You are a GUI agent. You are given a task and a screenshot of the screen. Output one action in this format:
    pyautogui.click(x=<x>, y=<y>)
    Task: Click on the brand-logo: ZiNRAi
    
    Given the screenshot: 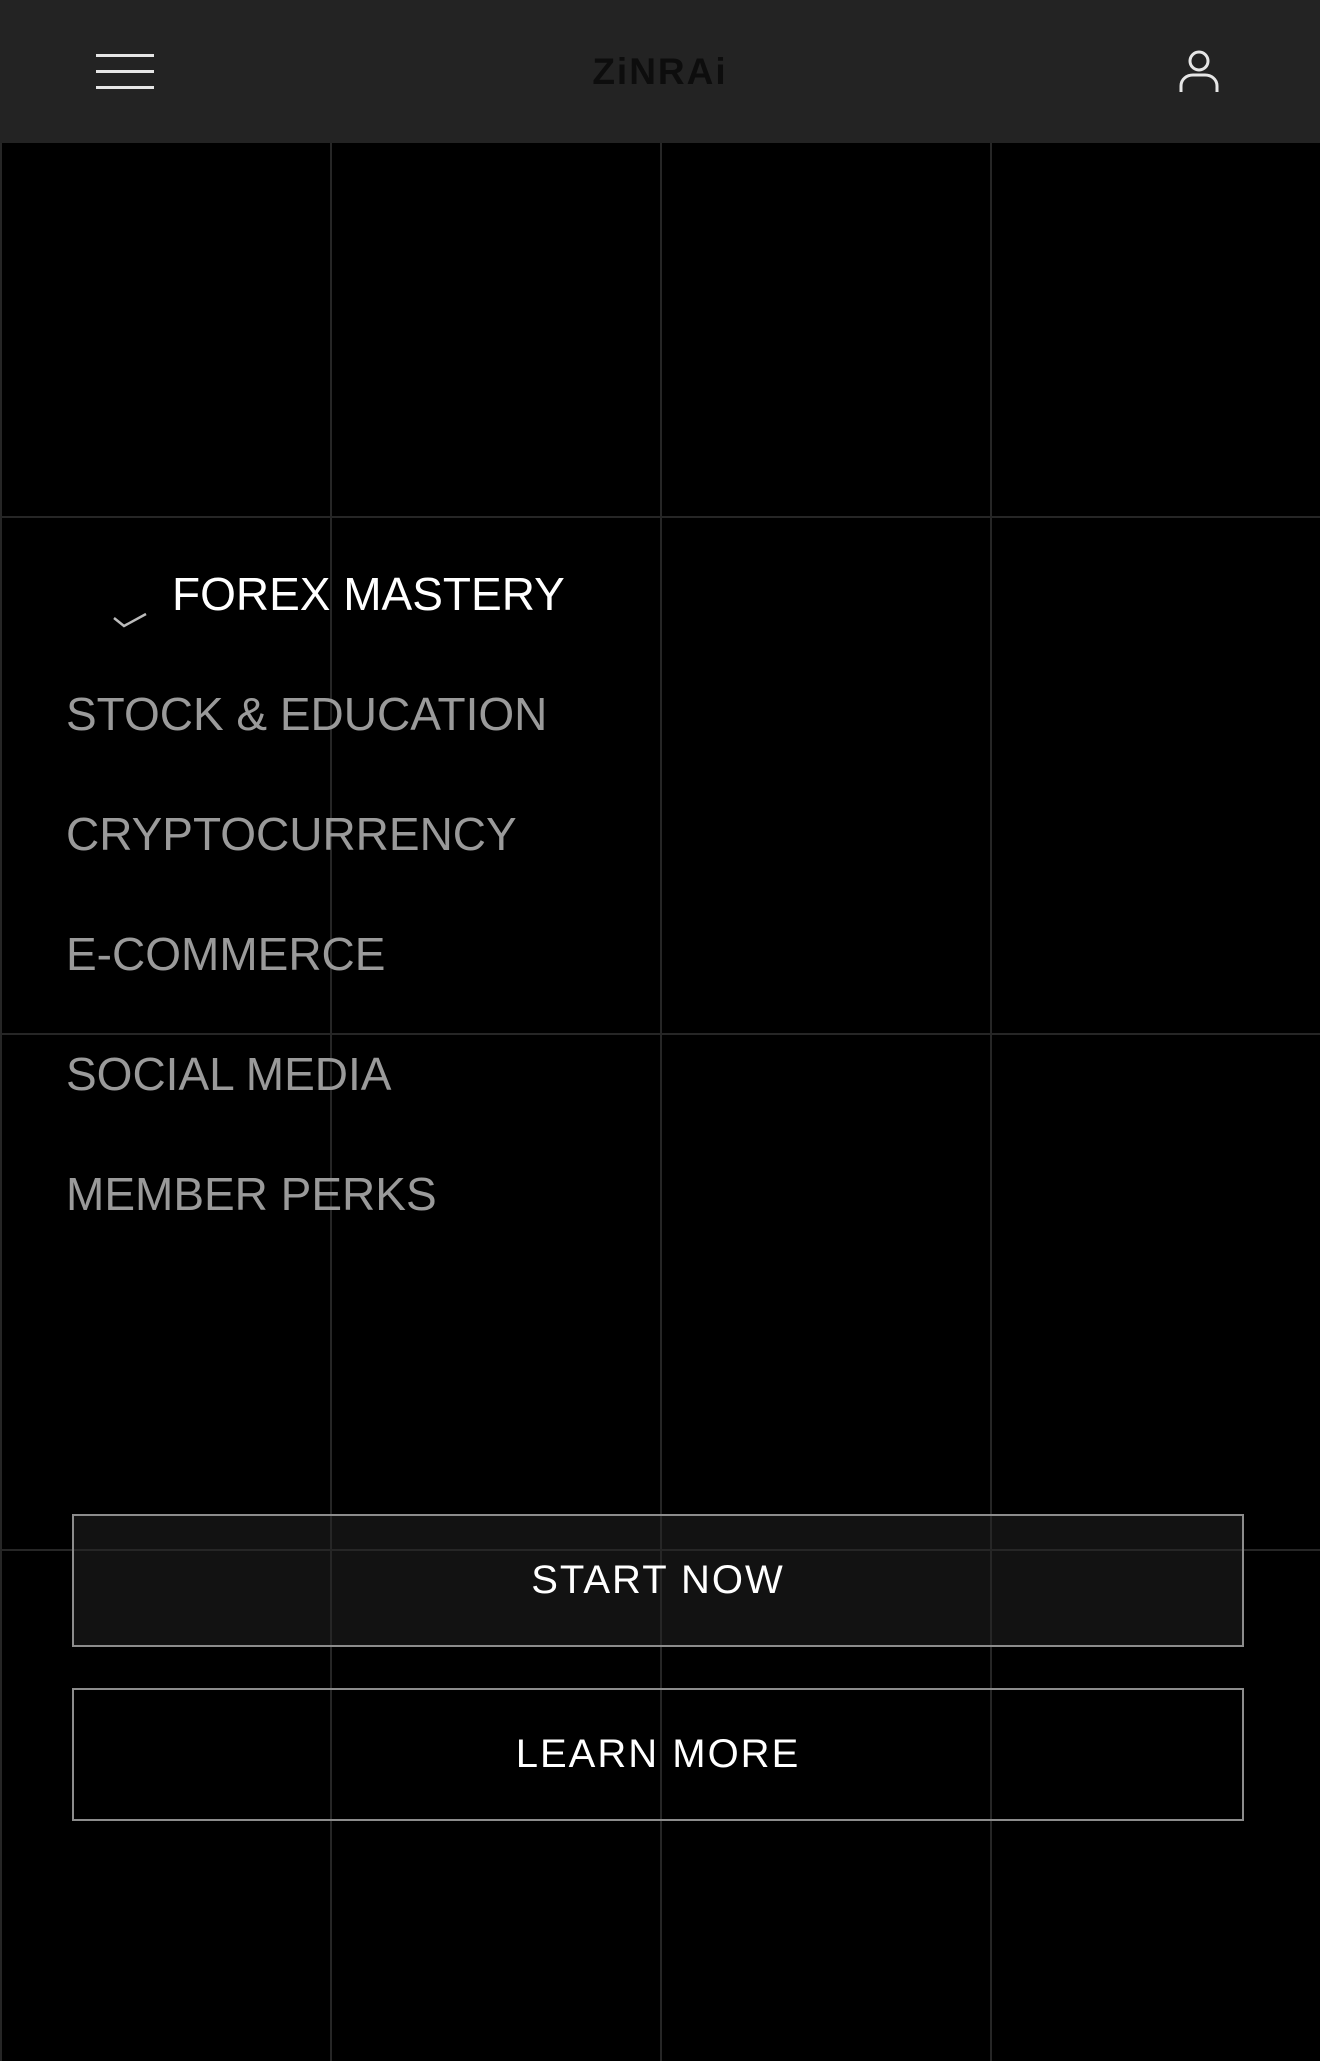 What is the action you would take?
    pyautogui.click(x=660, y=72)
    